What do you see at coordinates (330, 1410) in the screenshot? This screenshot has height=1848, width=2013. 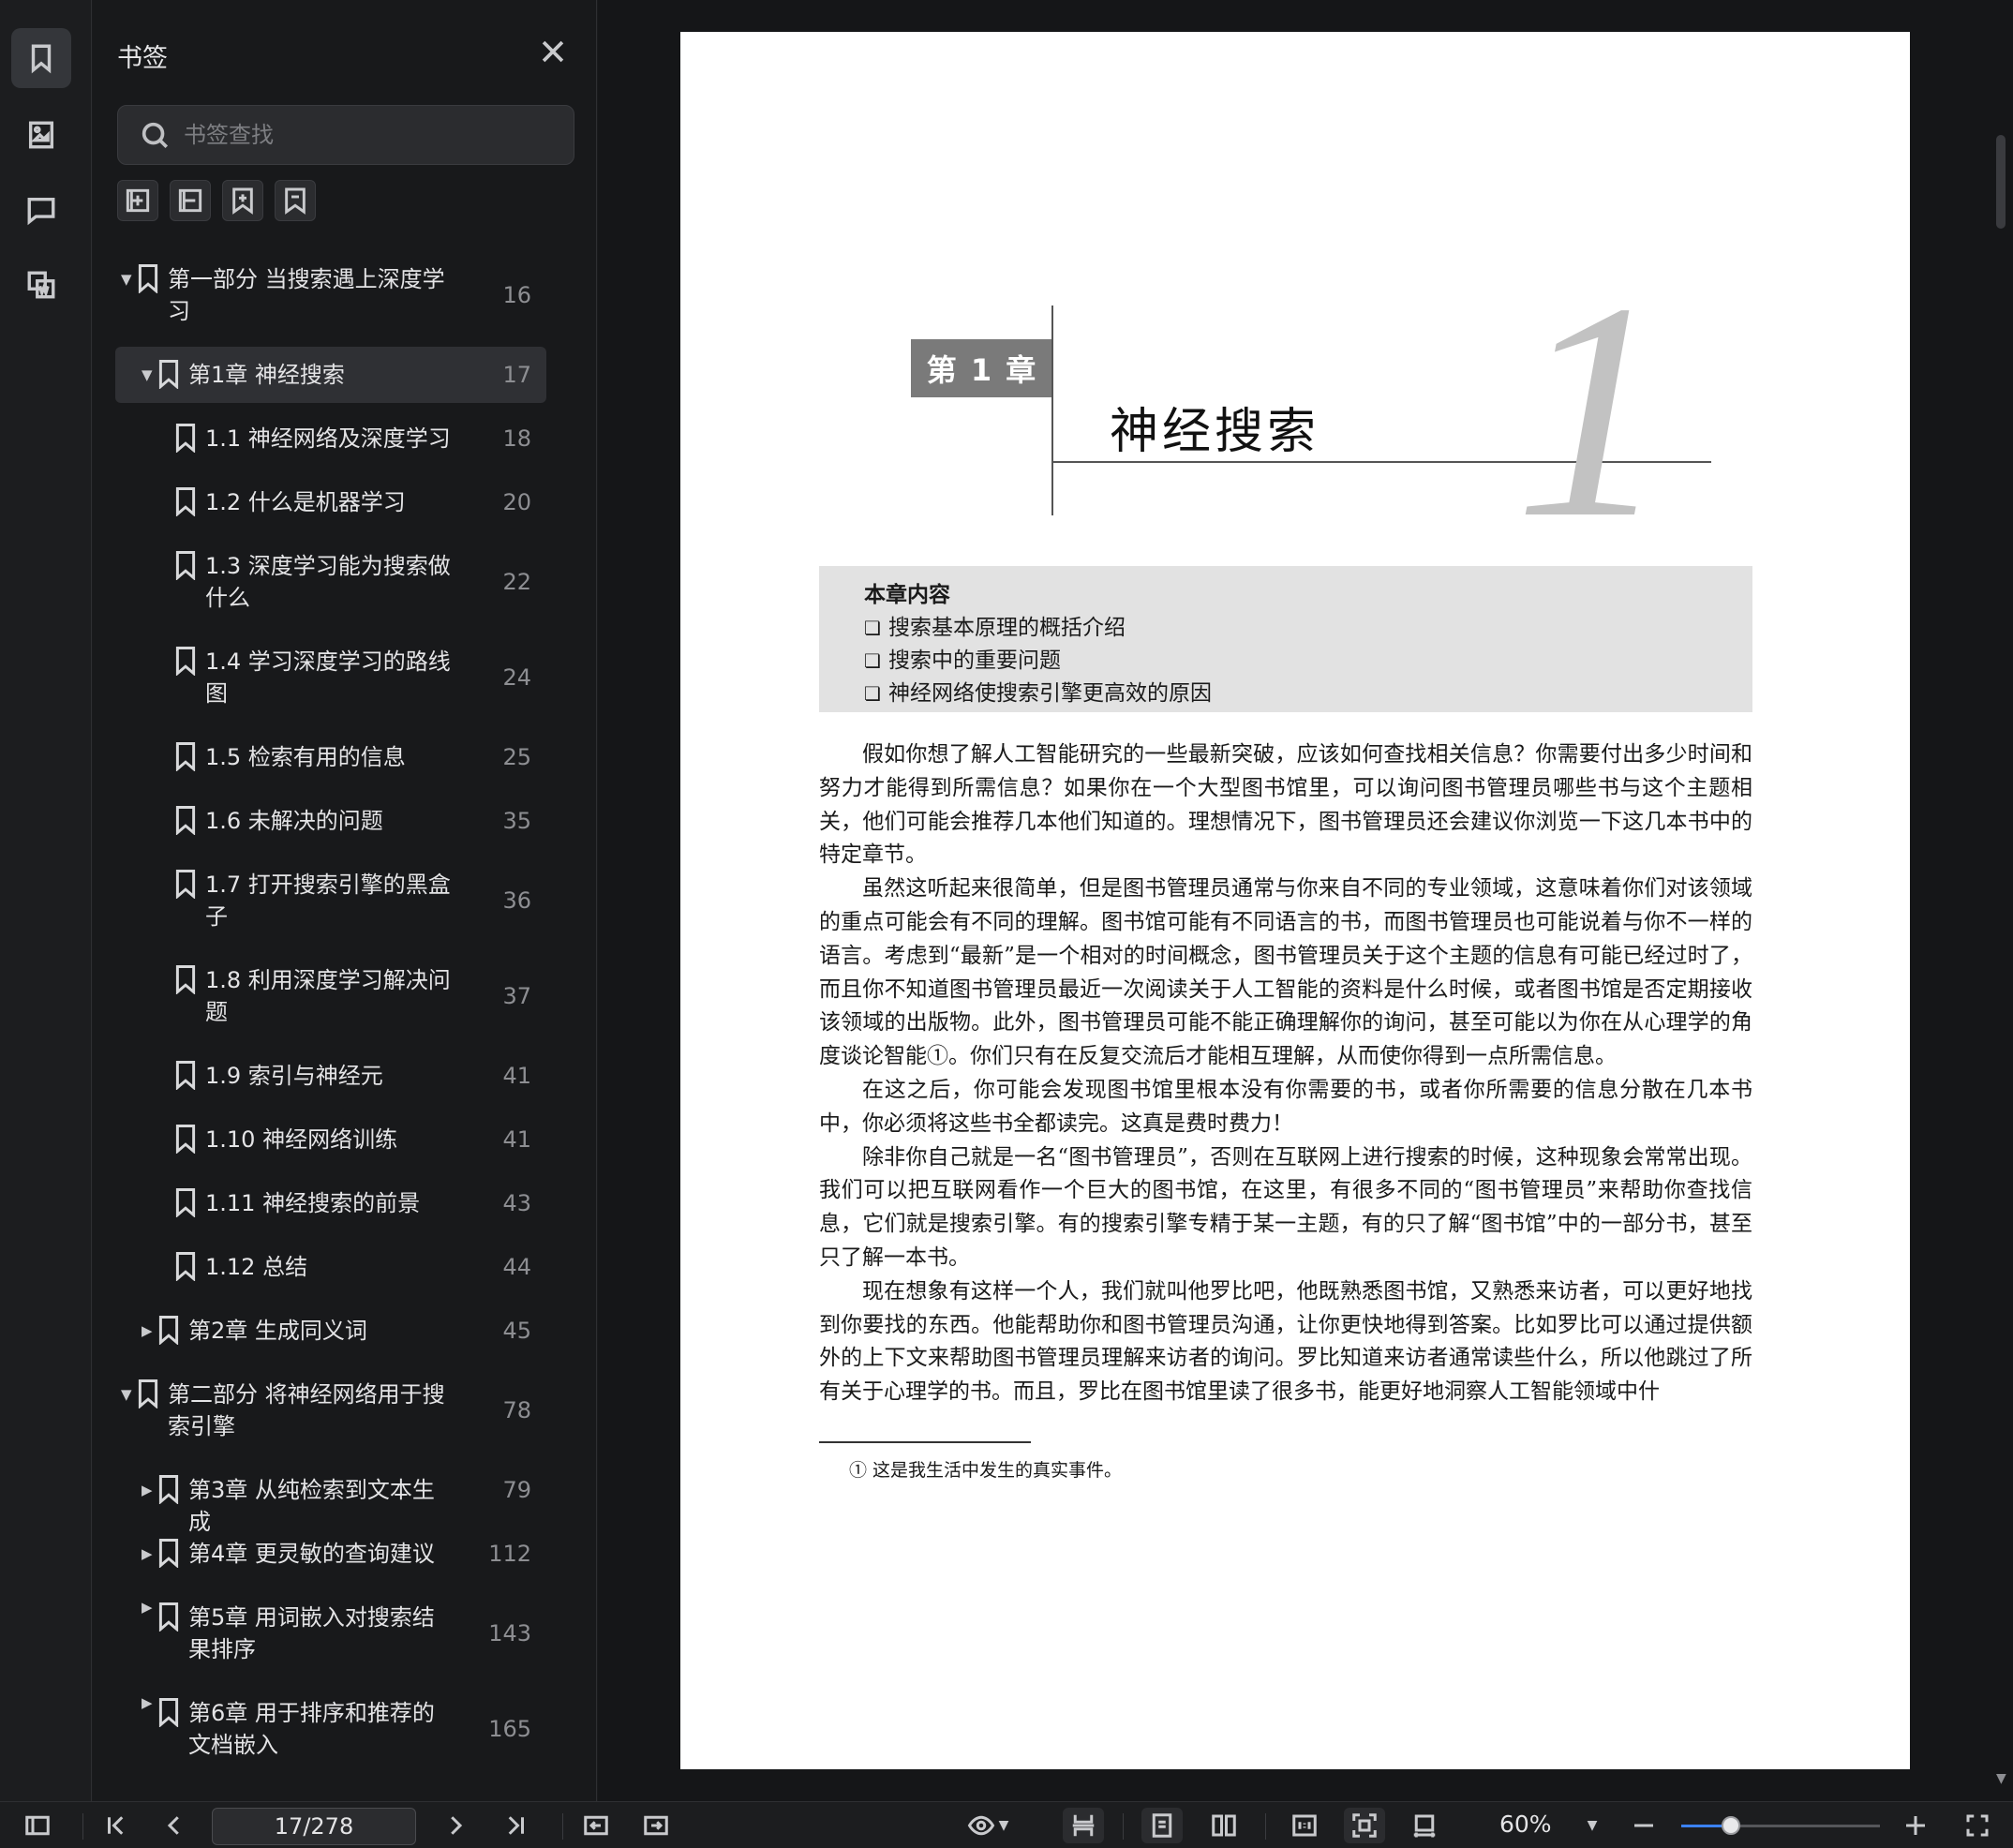 I see `bookmark-item: ▼ 第二部分 将神经网络用于搜索引擎 78` at bounding box center [330, 1410].